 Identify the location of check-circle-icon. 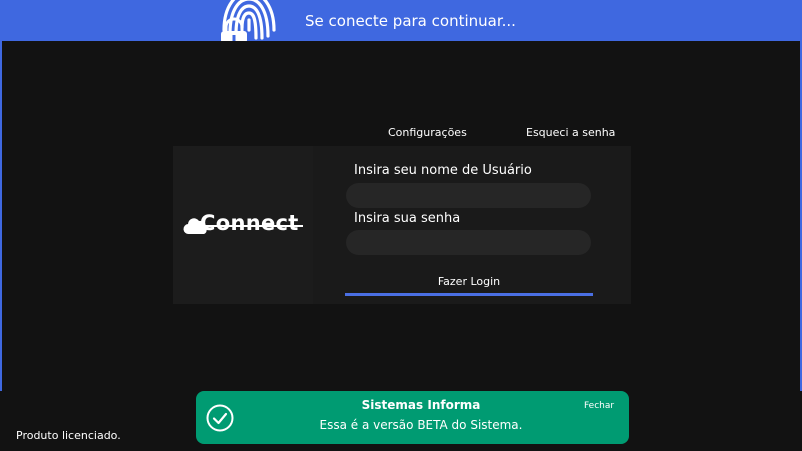
(220, 418).